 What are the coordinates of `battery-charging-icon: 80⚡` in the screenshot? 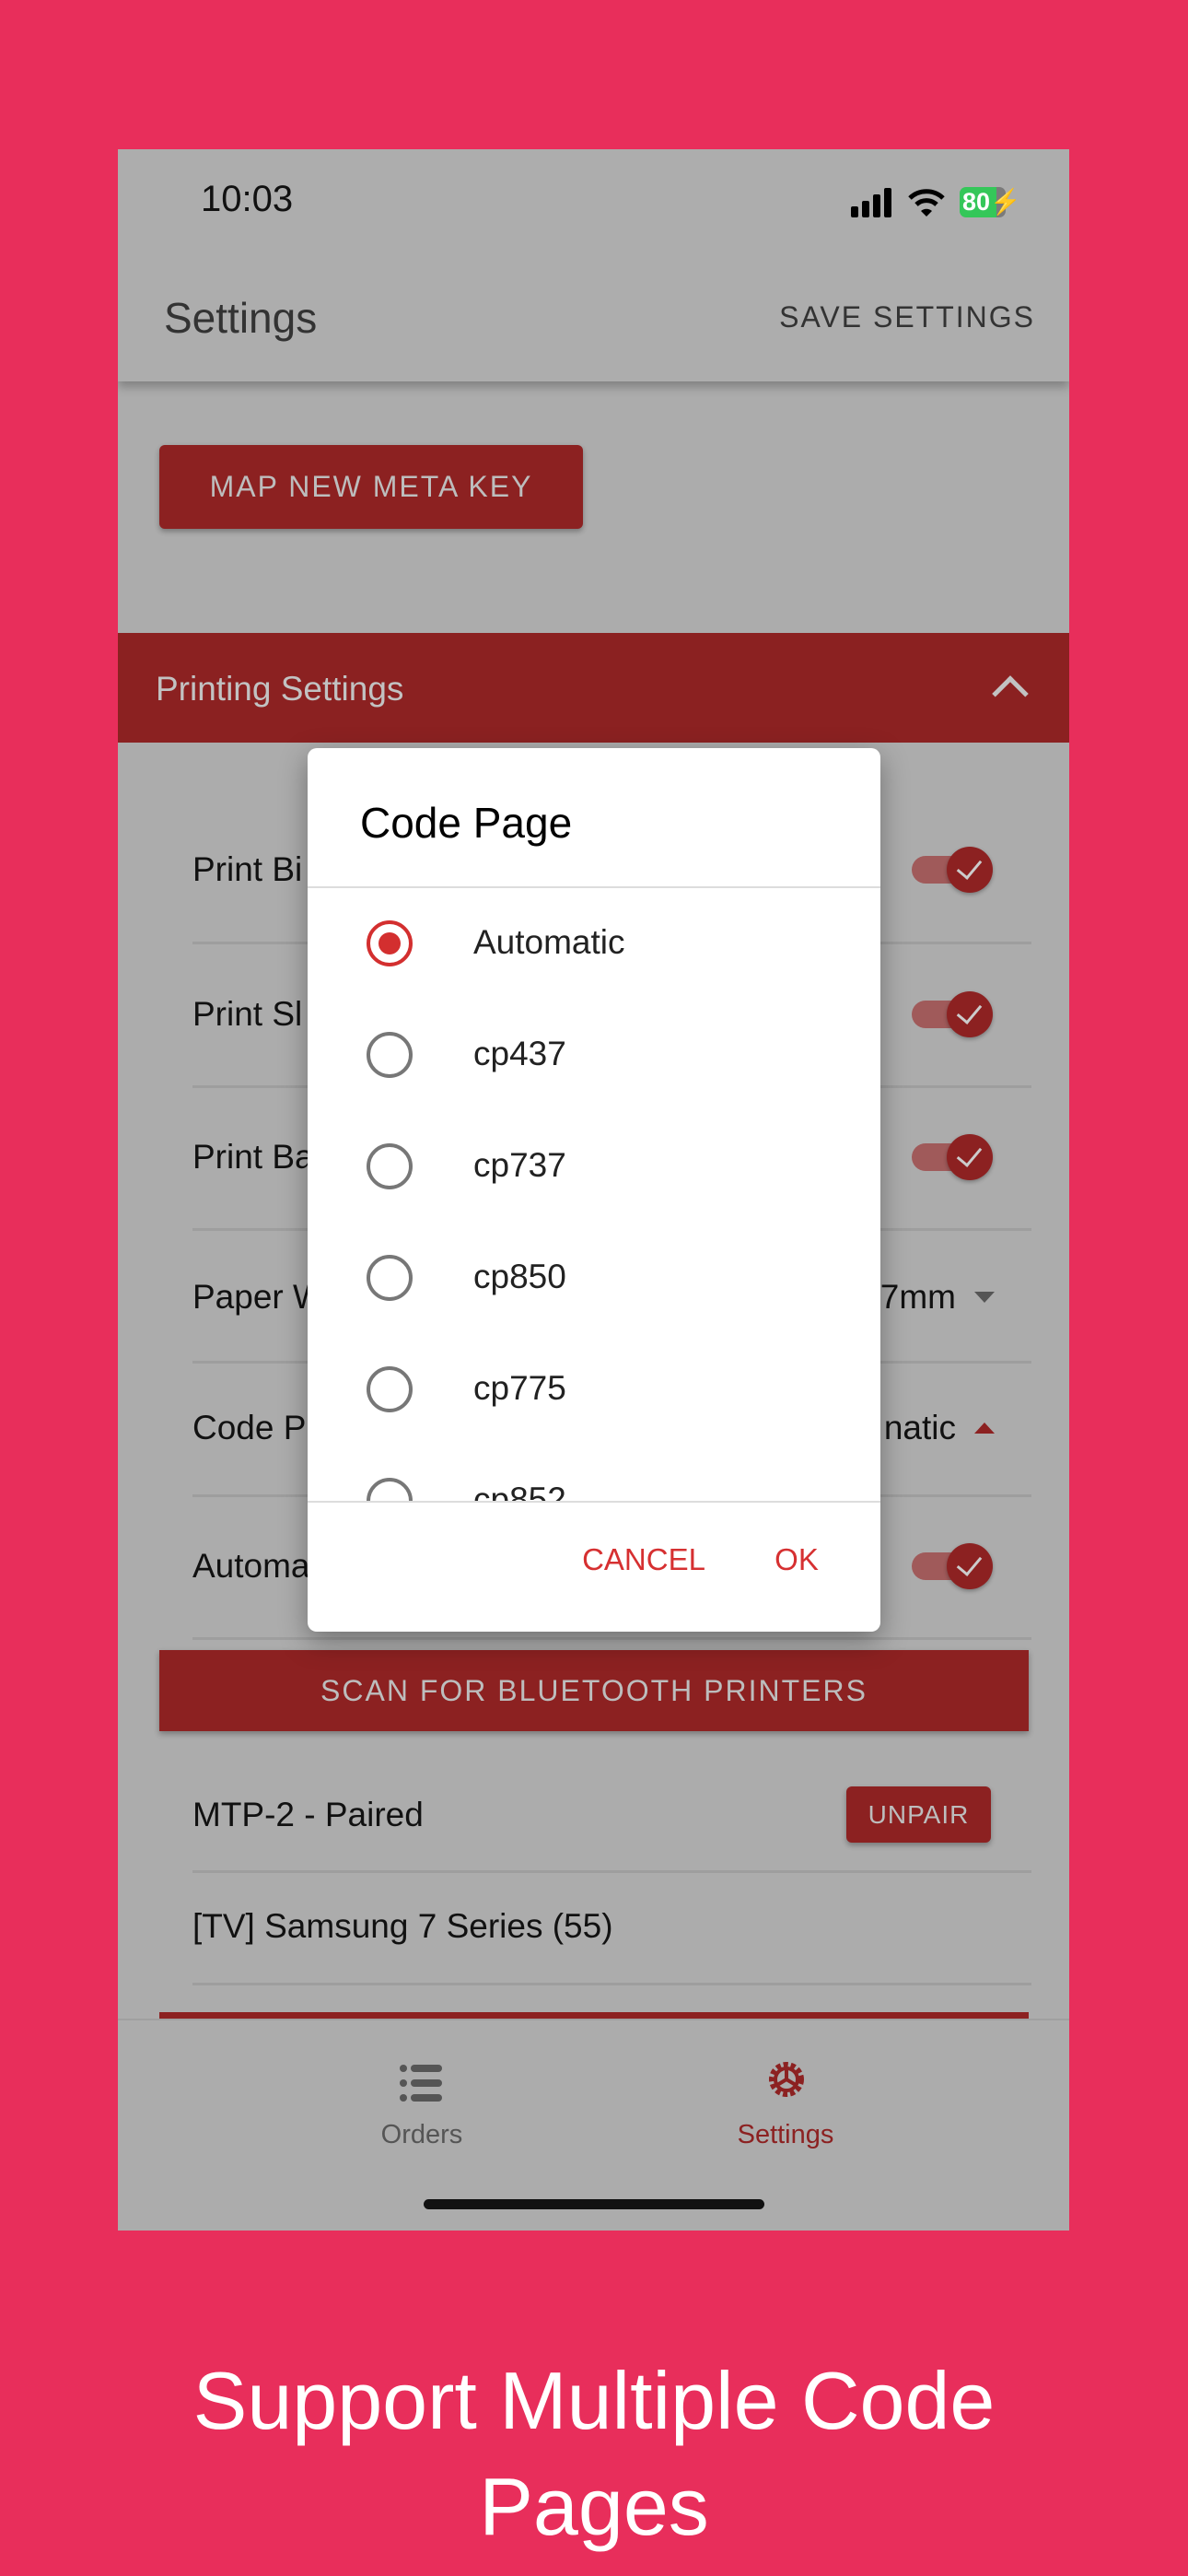 It's located at (990, 202).